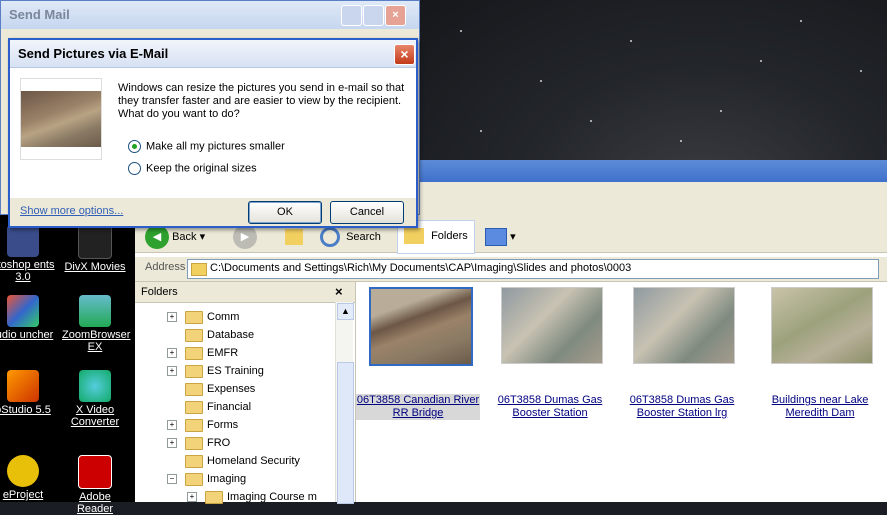 This screenshot has height=515, width=887. I want to click on folder-tree-item: − Imaging, so click(206, 479).